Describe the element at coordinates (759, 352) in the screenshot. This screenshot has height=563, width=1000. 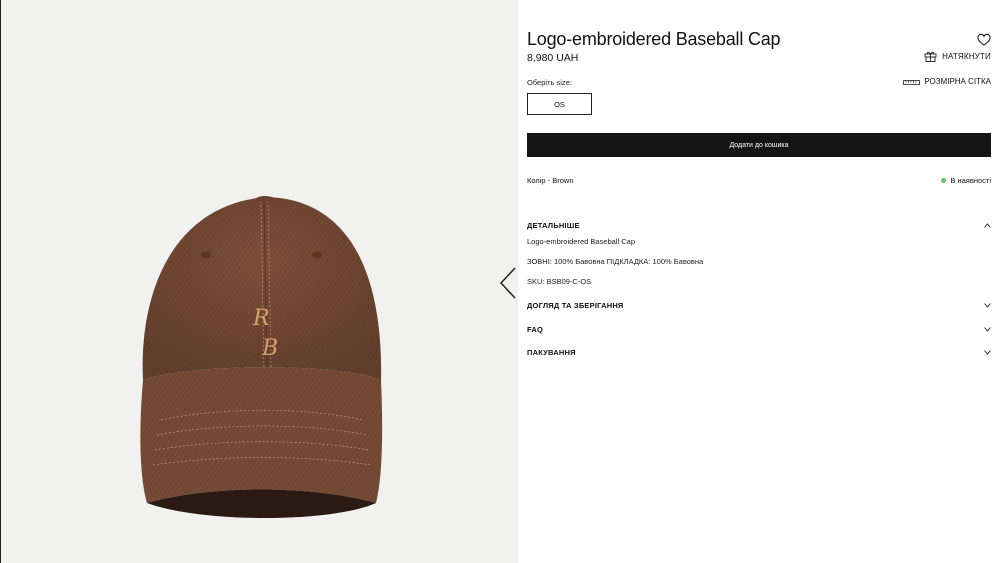
I see `accordion-packaging-header: ПАКУВАННЯ` at that location.